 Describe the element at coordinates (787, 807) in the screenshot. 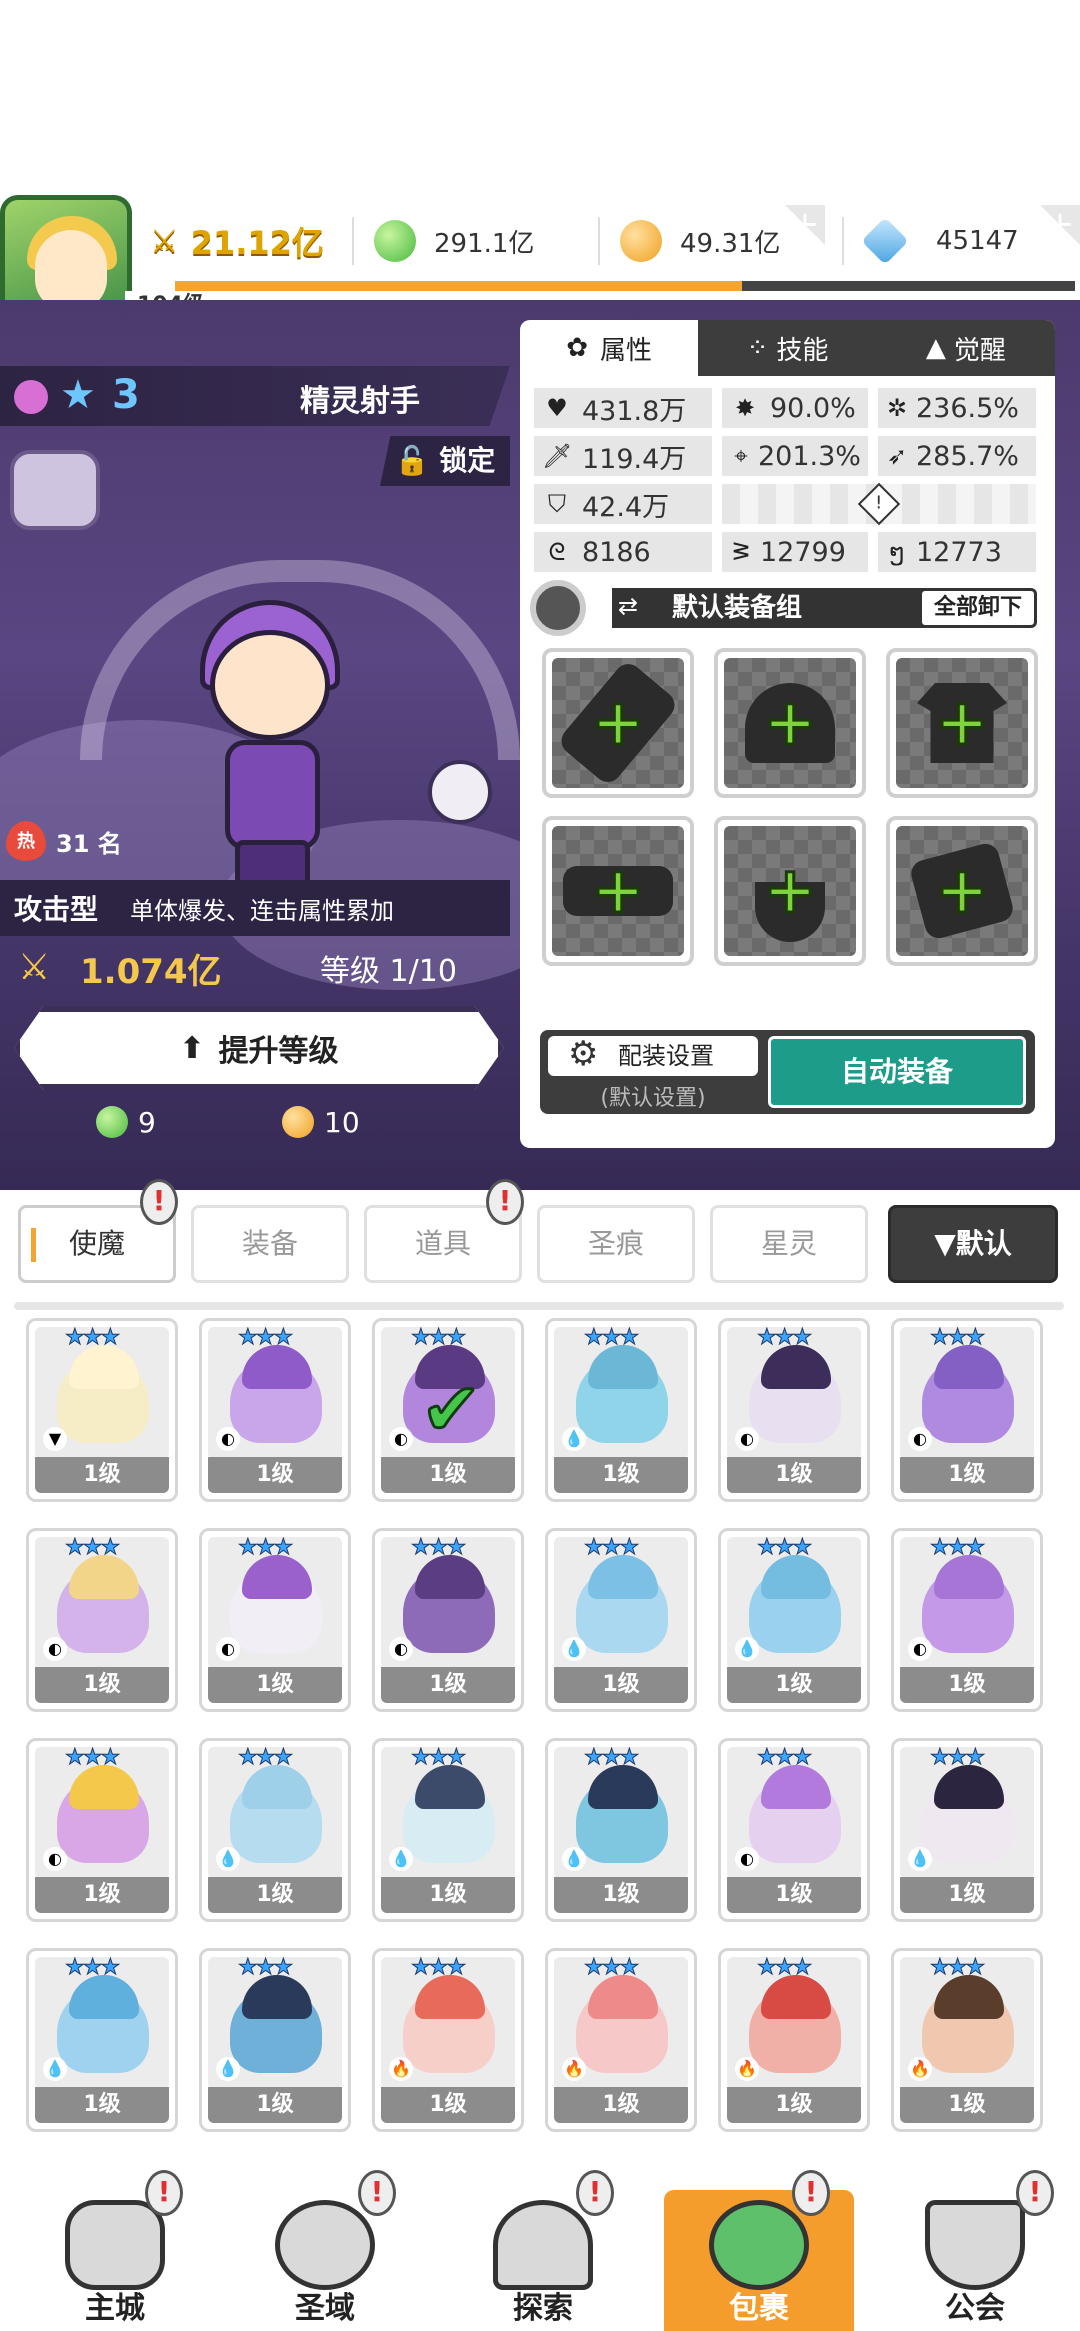

I see `equipment-slots: + + + + + +` at that location.